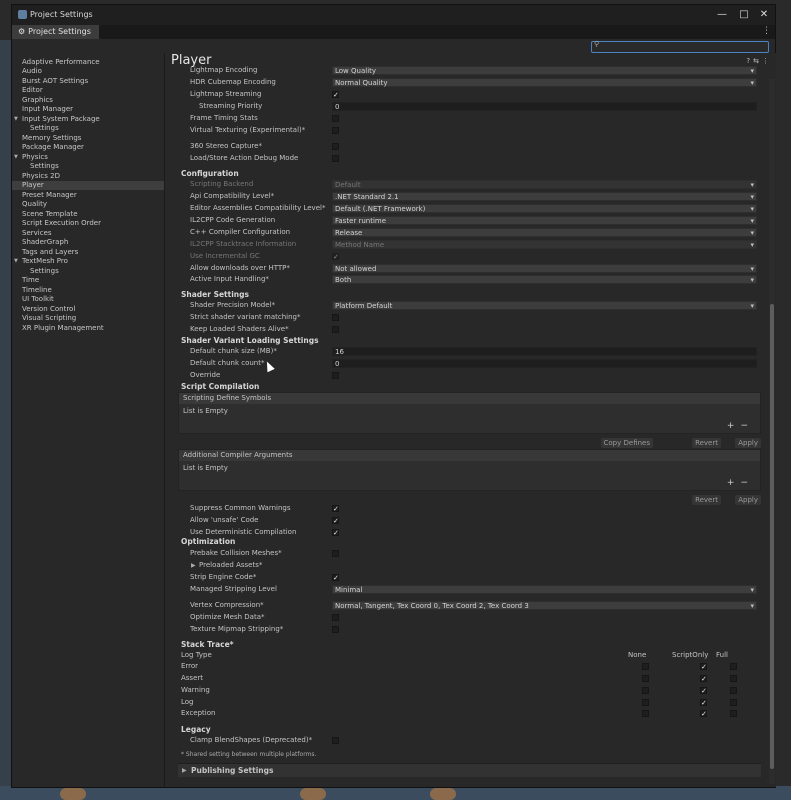 This screenshot has height=800, width=791. What do you see at coordinates (88, 223) in the screenshot?
I see `sidebar-item: Script Execution Order` at bounding box center [88, 223].